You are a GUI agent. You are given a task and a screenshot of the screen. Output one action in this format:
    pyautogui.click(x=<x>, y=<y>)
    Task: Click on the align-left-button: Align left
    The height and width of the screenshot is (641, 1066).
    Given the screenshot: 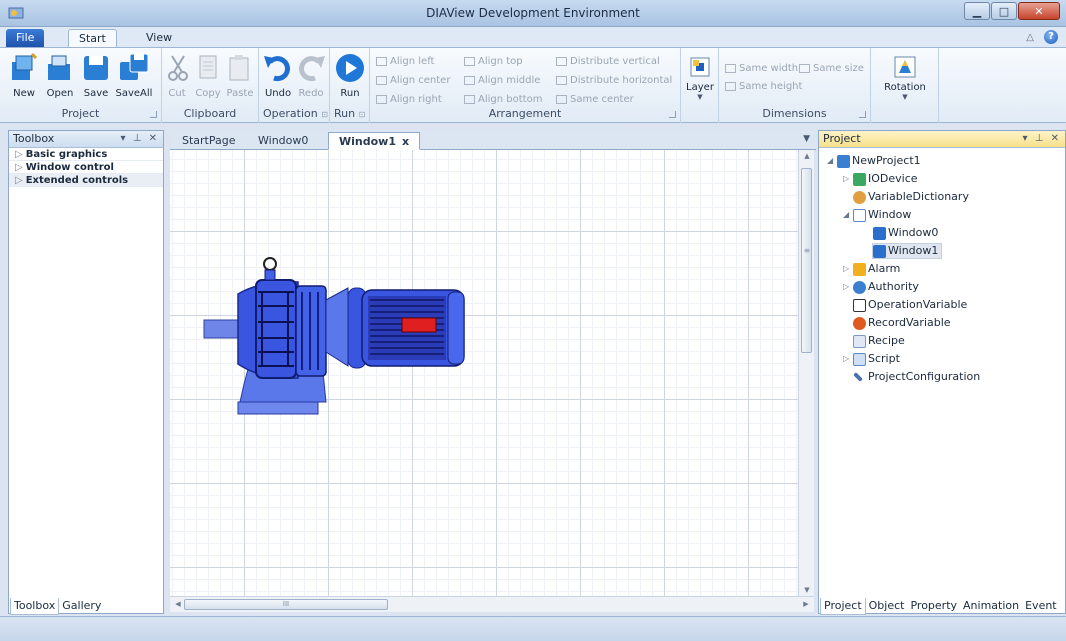 What is the action you would take?
    pyautogui.click(x=405, y=61)
    